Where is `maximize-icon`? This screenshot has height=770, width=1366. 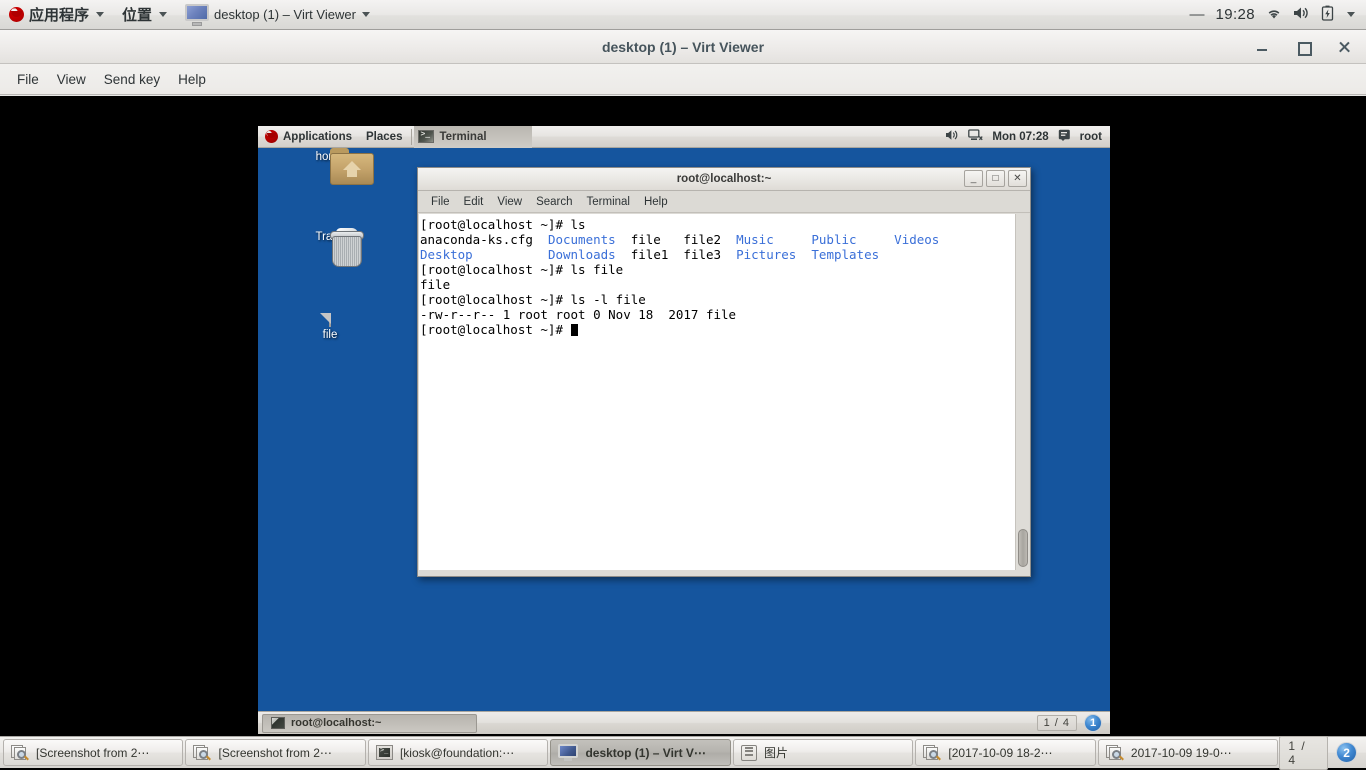 maximize-icon is located at coordinates (1303, 47).